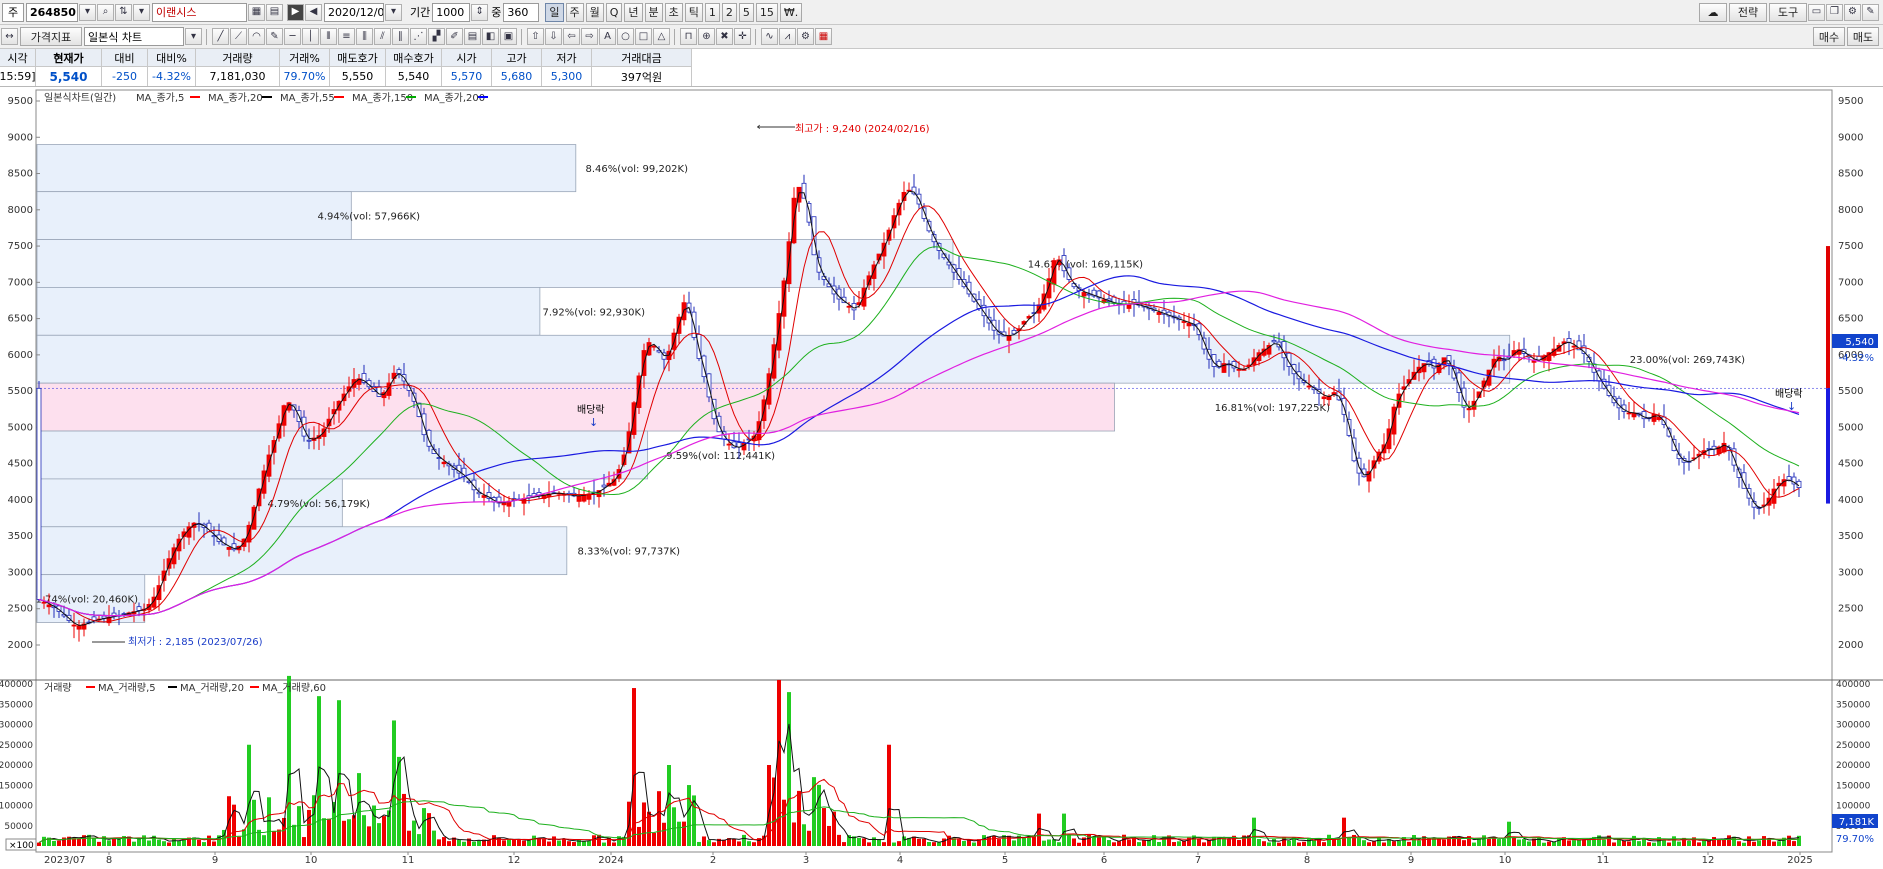  I want to click on wave-icon: ∿, so click(769, 36).